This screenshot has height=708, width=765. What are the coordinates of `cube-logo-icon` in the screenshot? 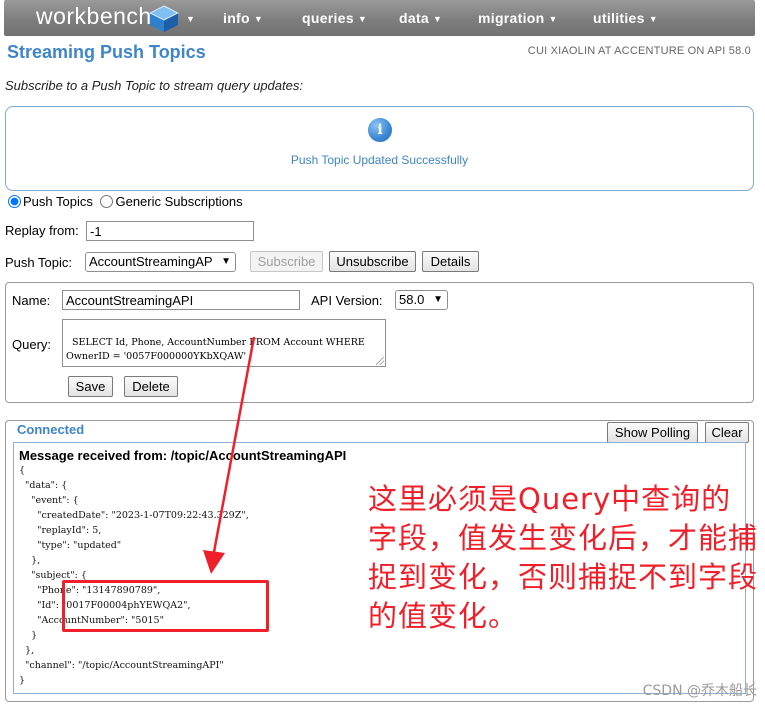 It's located at (164, 18).